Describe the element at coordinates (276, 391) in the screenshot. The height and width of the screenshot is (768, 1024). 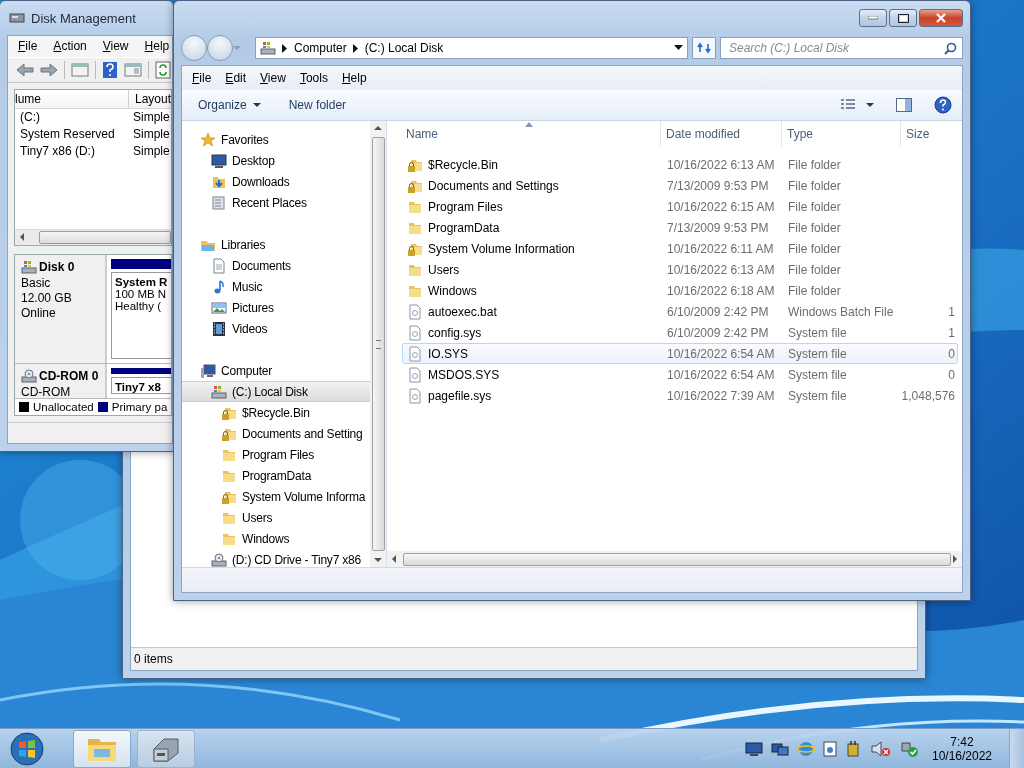
I see `tree-item: (C:) Local Disk` at that location.